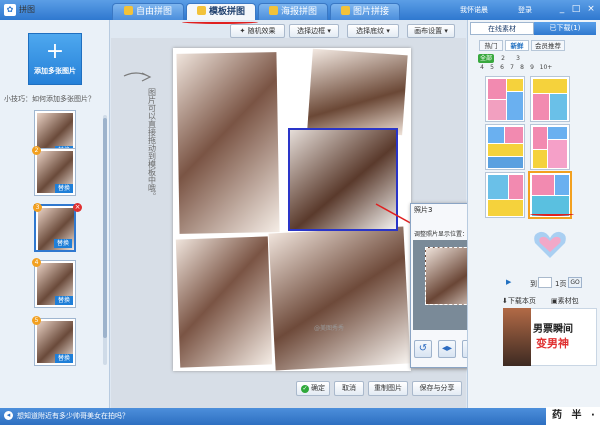 Image resolution: width=600 pixels, height=425 pixels. I want to click on tab-image-stitch: 图片拼接, so click(365, 11).